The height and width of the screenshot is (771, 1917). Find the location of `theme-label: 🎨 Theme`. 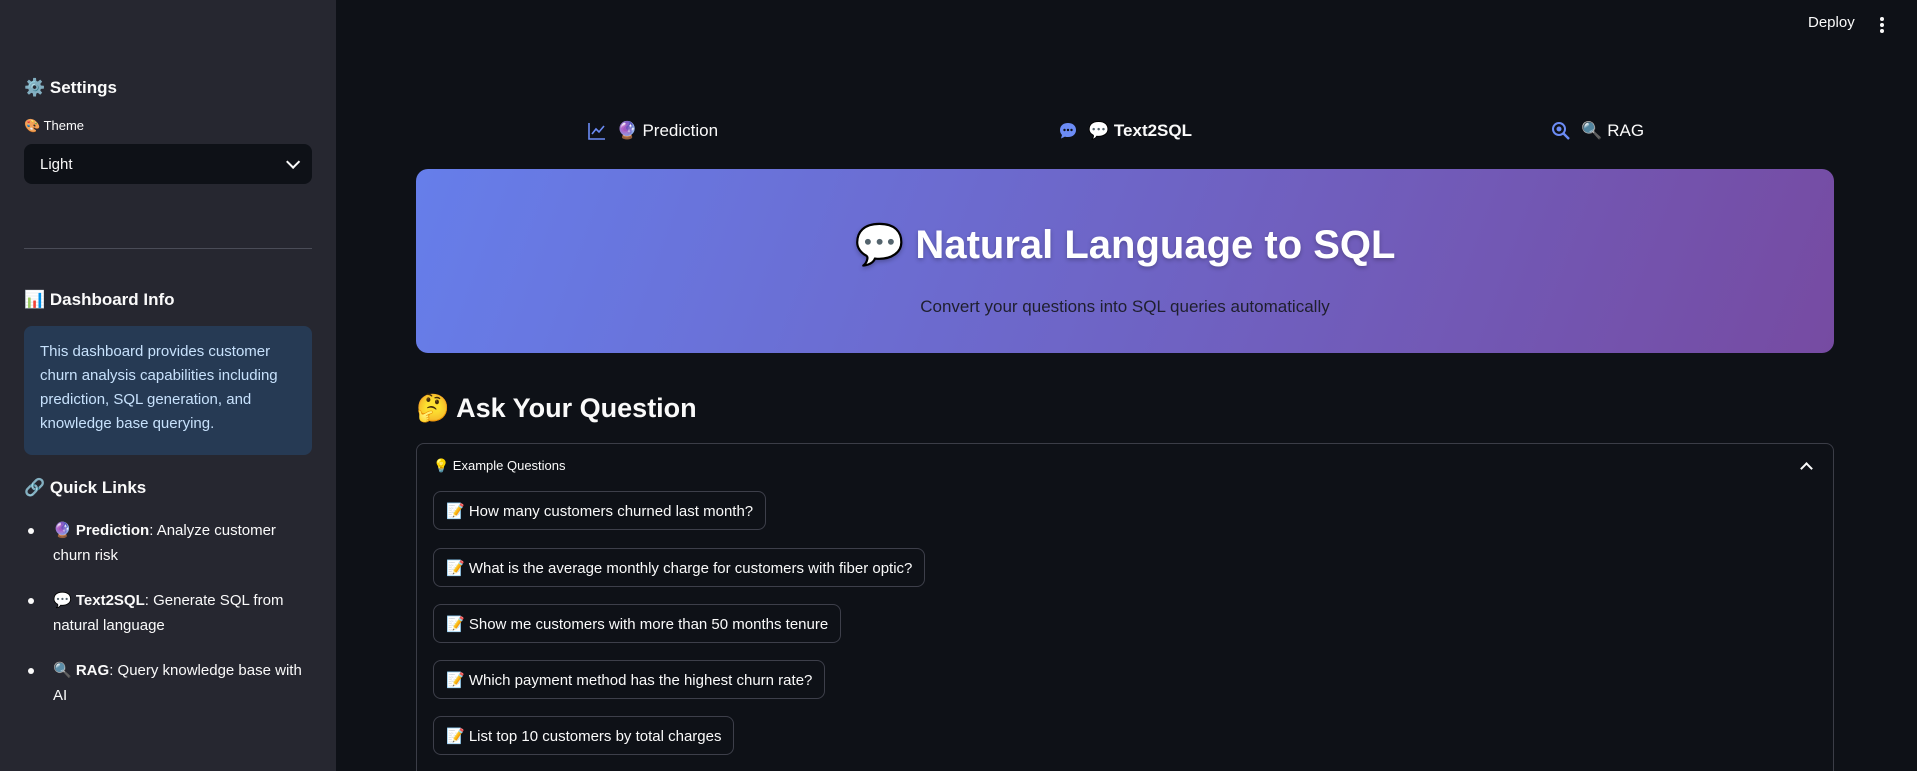

theme-label: 🎨 Theme is located at coordinates (54, 125).